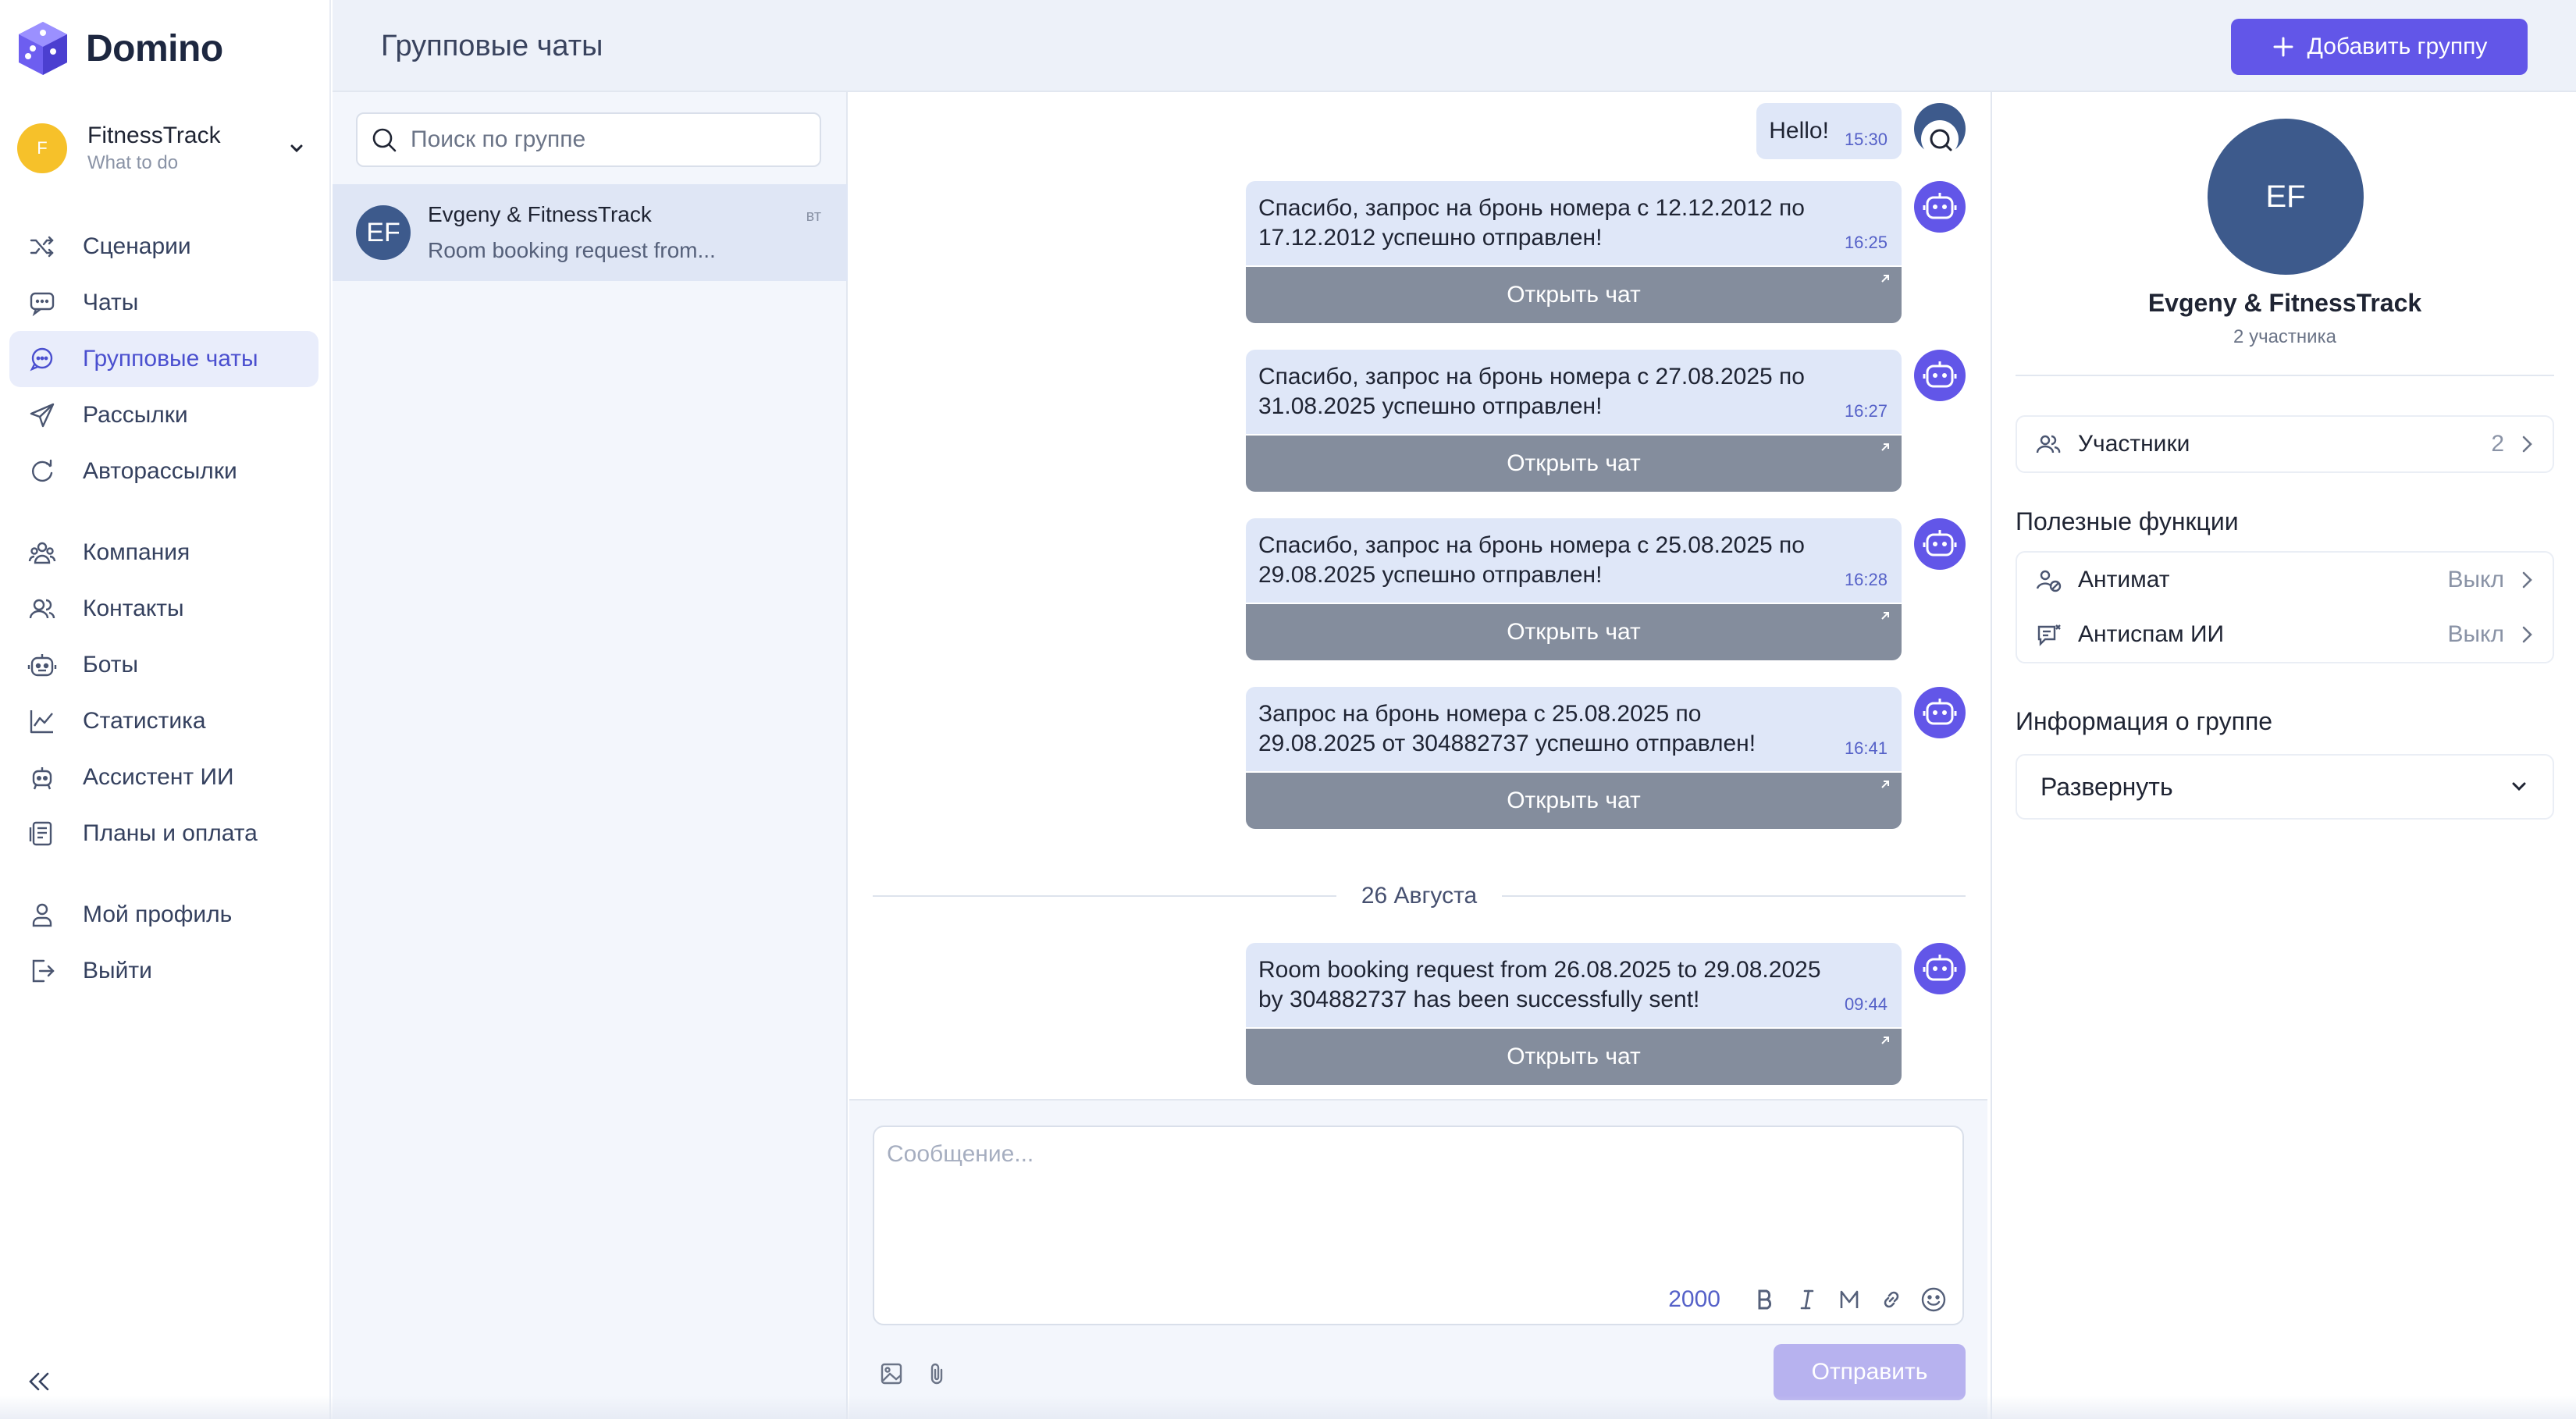  What do you see at coordinates (163, 303) in the screenshot?
I see `sidebar-item-chats: Чаты` at bounding box center [163, 303].